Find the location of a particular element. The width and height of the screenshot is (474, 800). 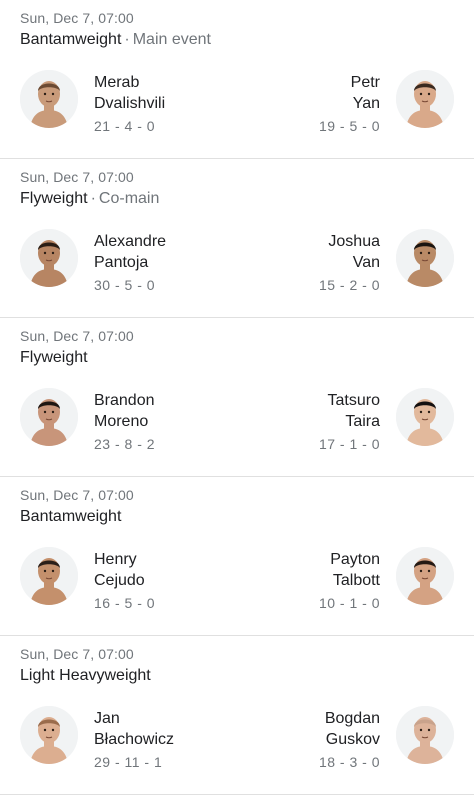

fighter-last-name: Cejudo is located at coordinates (119, 580).